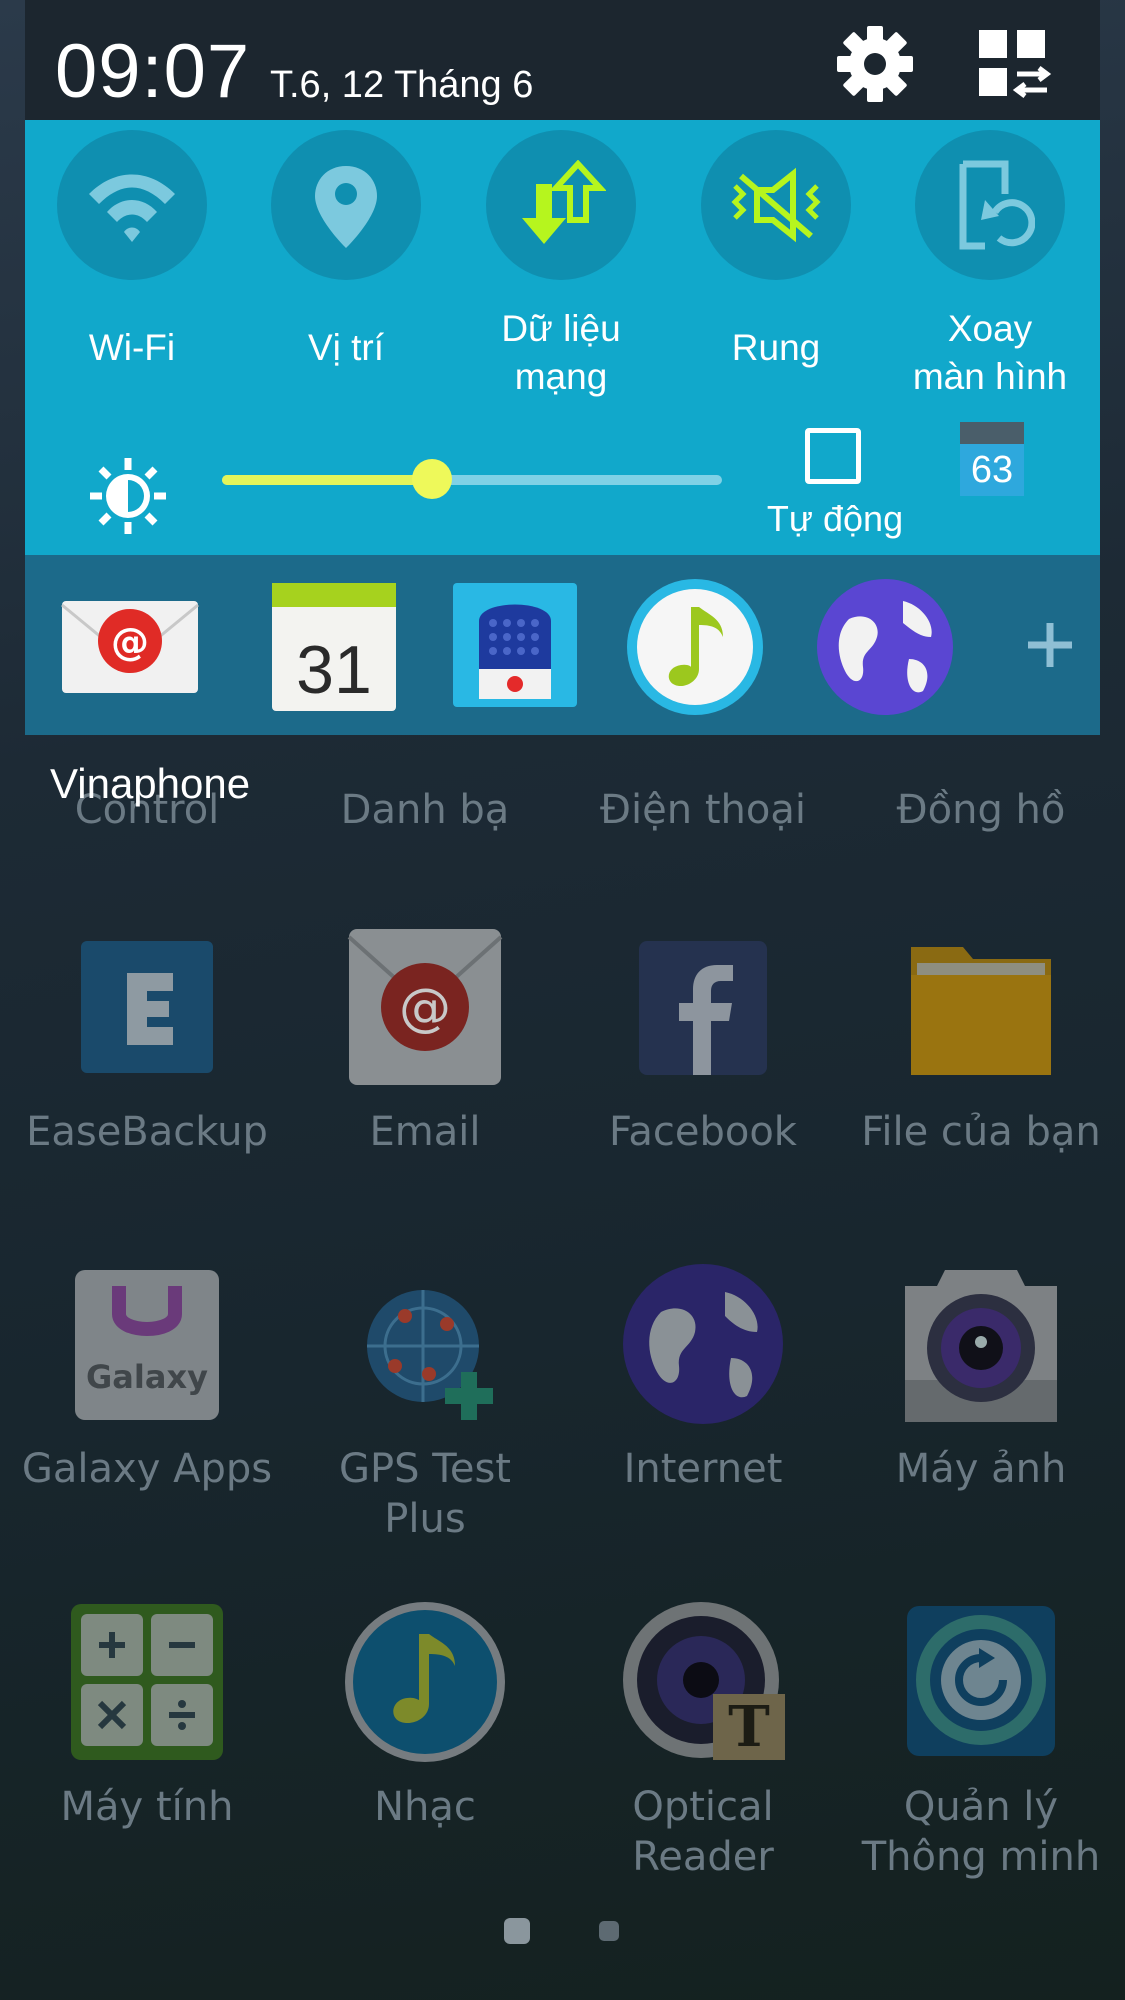  Describe the element at coordinates (346, 347) in the screenshot. I see `quick-toggle-label: Vị trí` at that location.